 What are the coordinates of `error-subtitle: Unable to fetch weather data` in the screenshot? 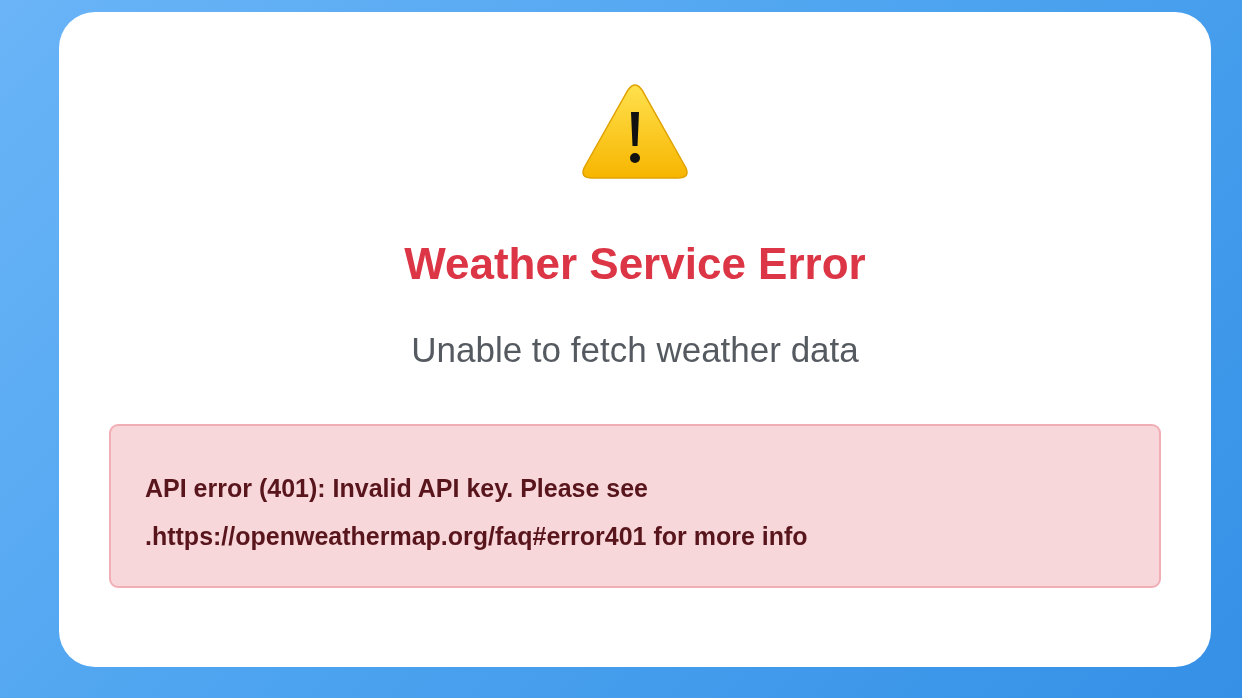 It's located at (635, 350).